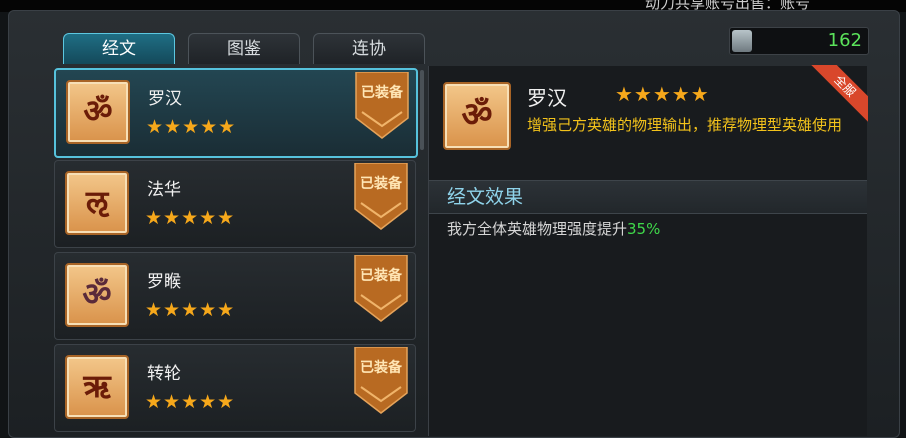 The height and width of the screenshot is (438, 906). I want to click on detail-name: 罗汉, so click(547, 98).